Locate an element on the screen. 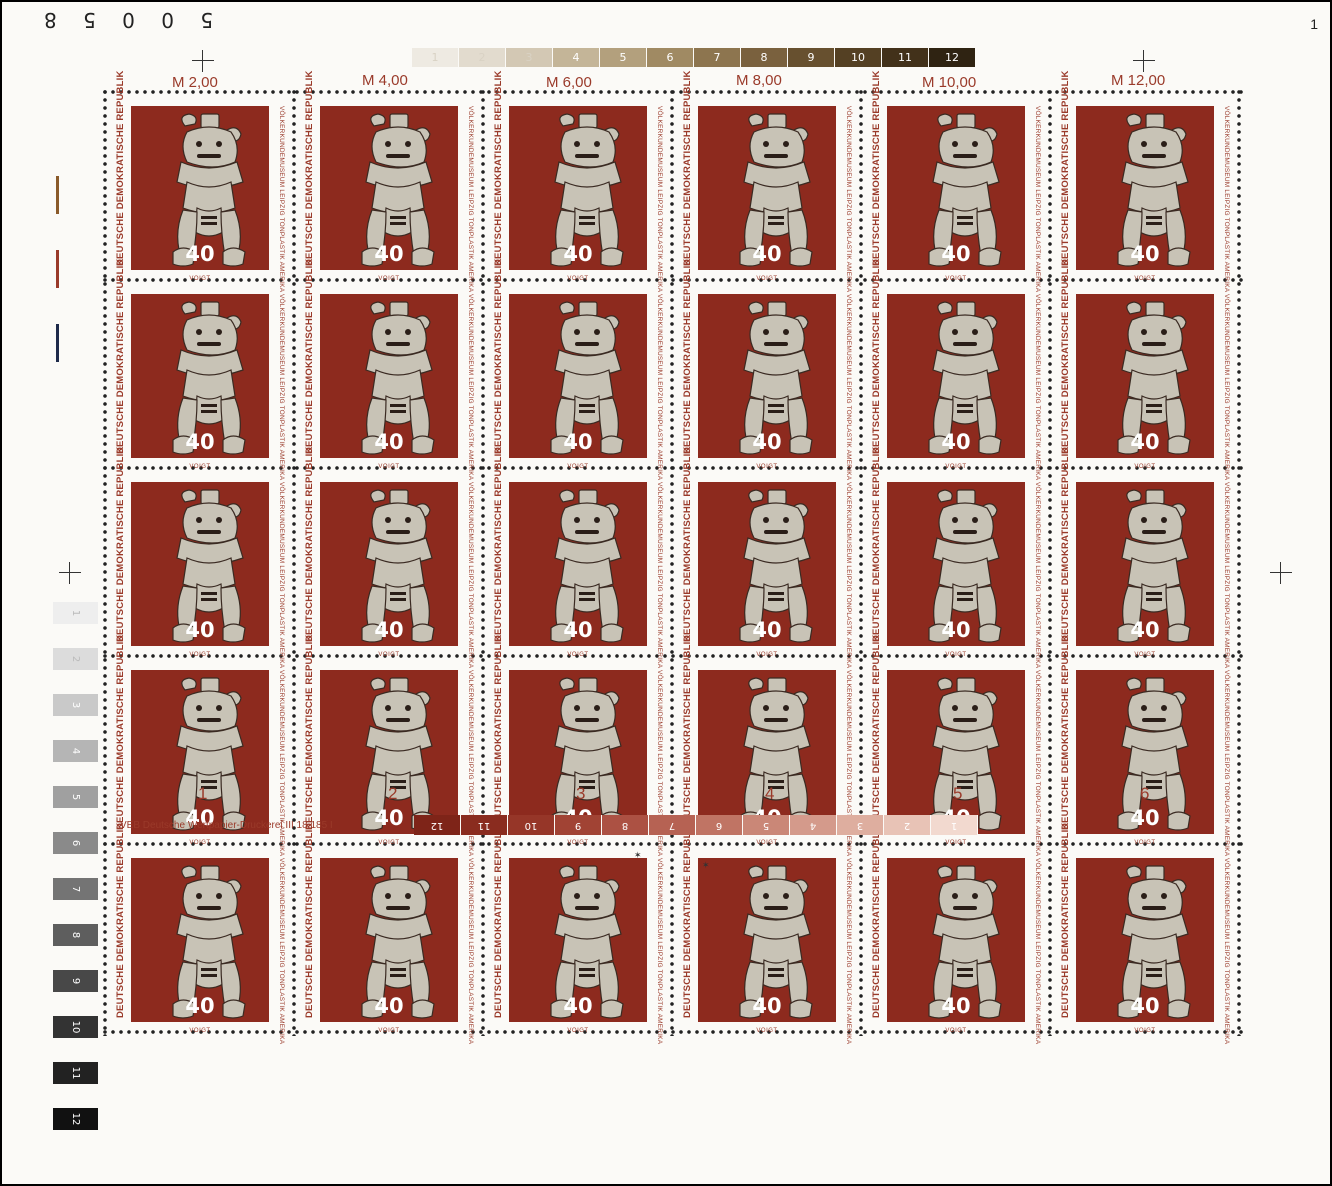  color-bar-cell: 9 is located at coordinates (578, 825).